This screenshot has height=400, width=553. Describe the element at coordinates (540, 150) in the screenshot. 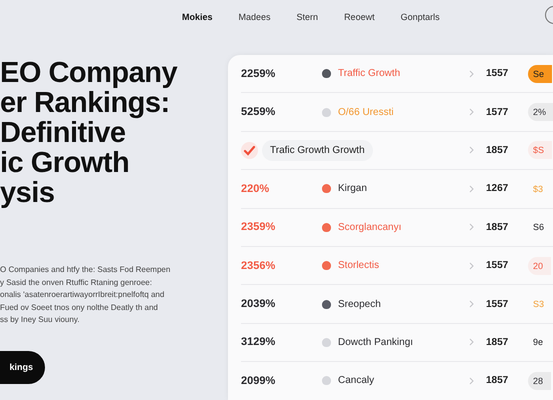

I see `score-tag: $S` at that location.